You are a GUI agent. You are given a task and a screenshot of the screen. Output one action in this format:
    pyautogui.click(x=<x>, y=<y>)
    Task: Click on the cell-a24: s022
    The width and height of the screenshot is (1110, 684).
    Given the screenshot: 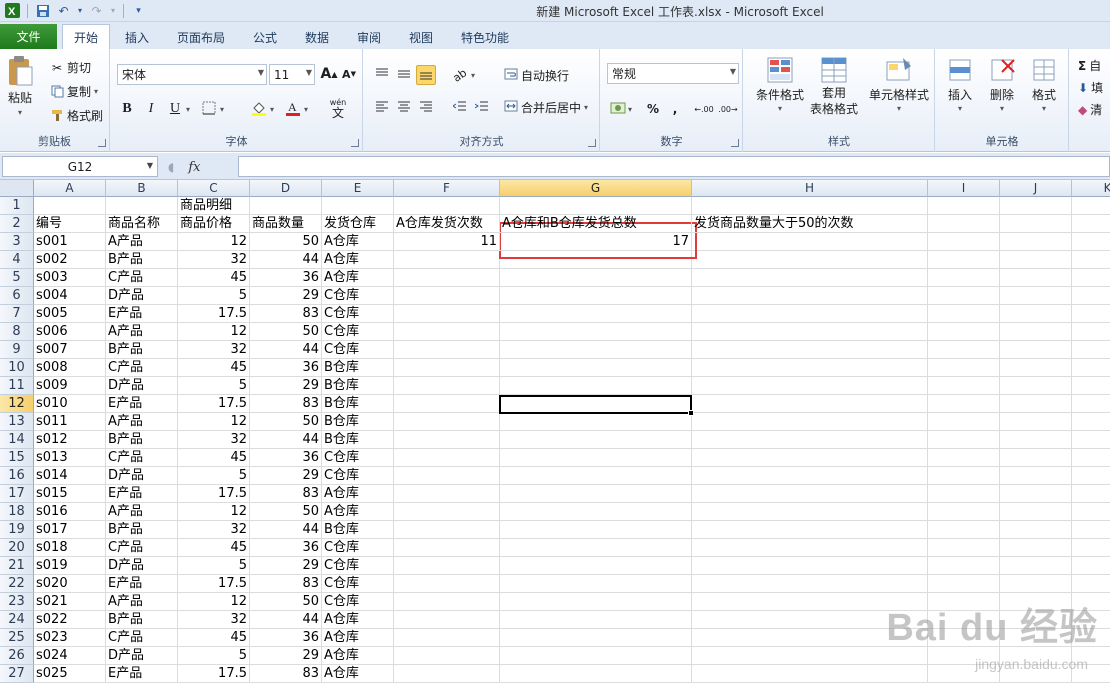 What is the action you would take?
    pyautogui.click(x=70, y=620)
    